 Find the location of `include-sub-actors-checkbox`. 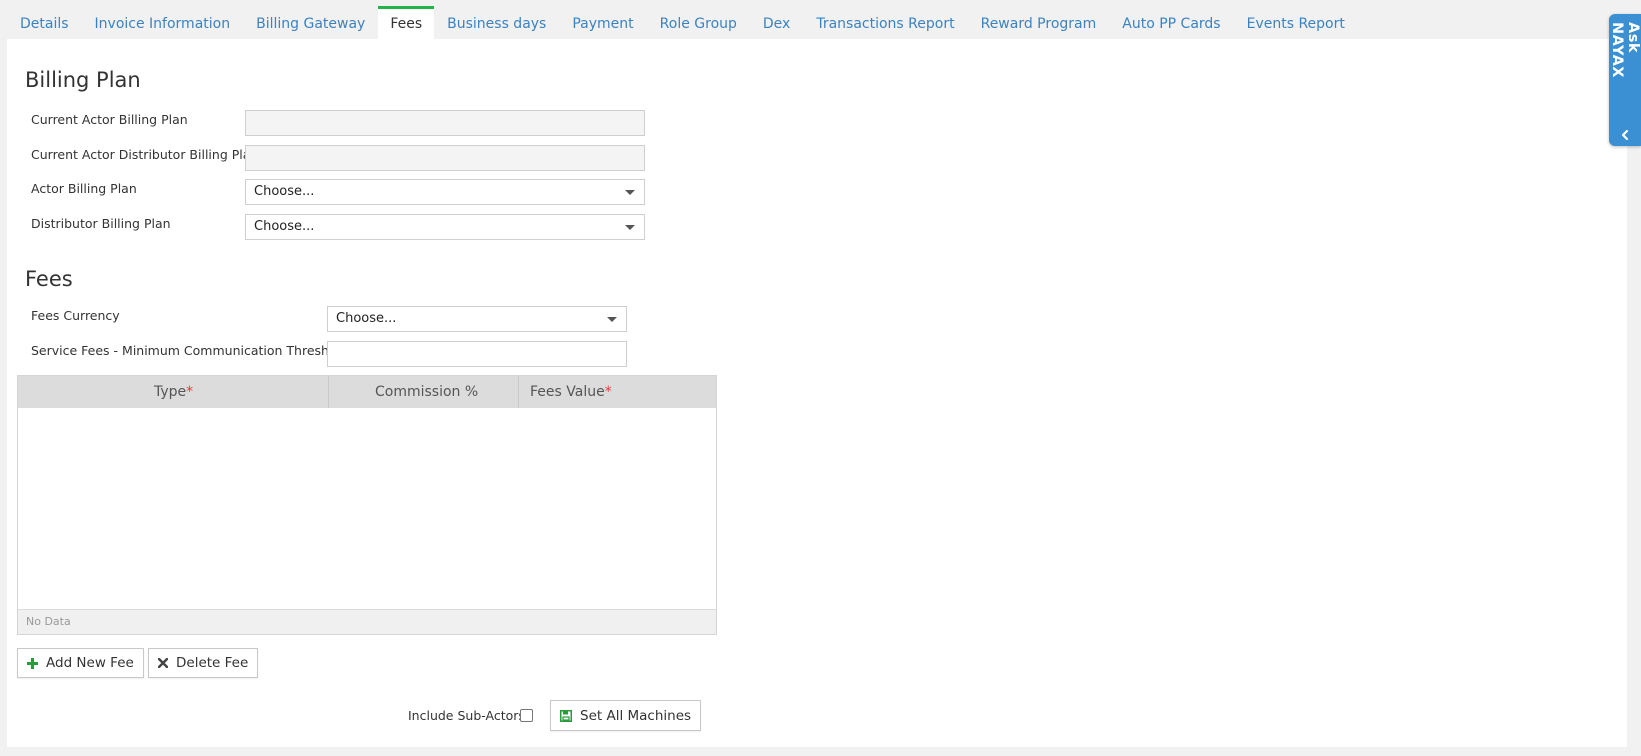

include-sub-actors-checkbox is located at coordinates (526, 715).